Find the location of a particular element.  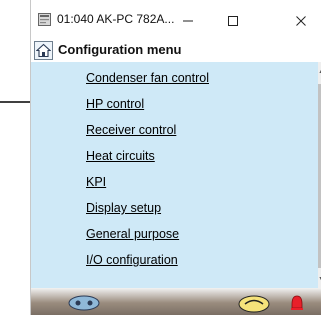

alarm-icon is located at coordinates (297, 305).